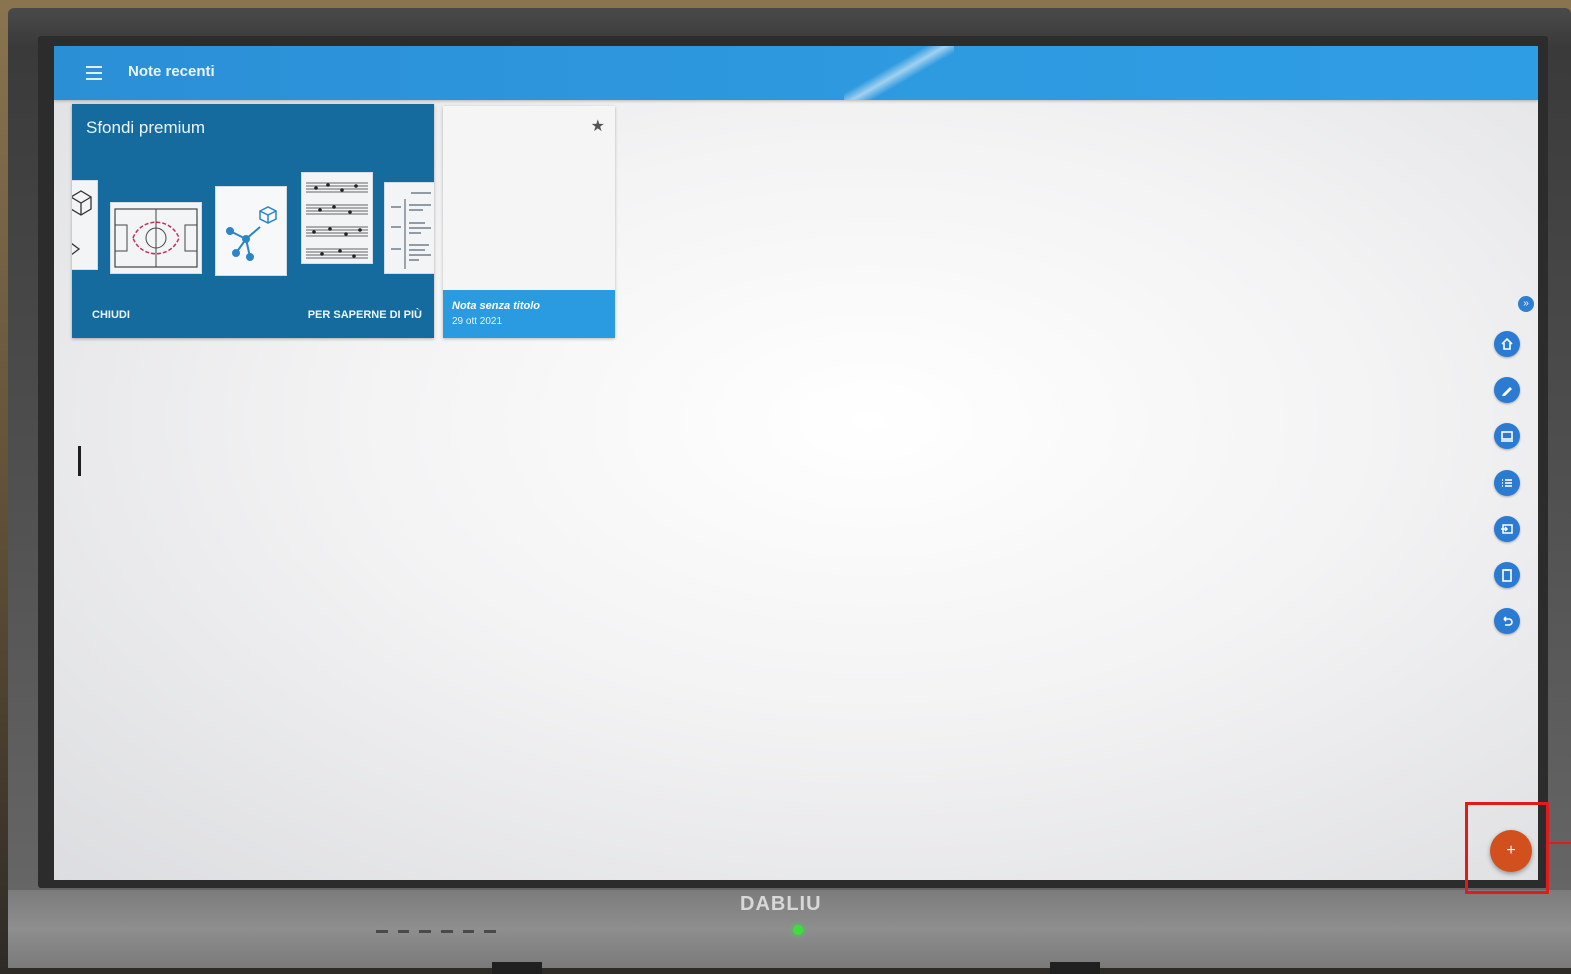  Describe the element at coordinates (899, 73) in the screenshot. I see `screen-glare` at that location.